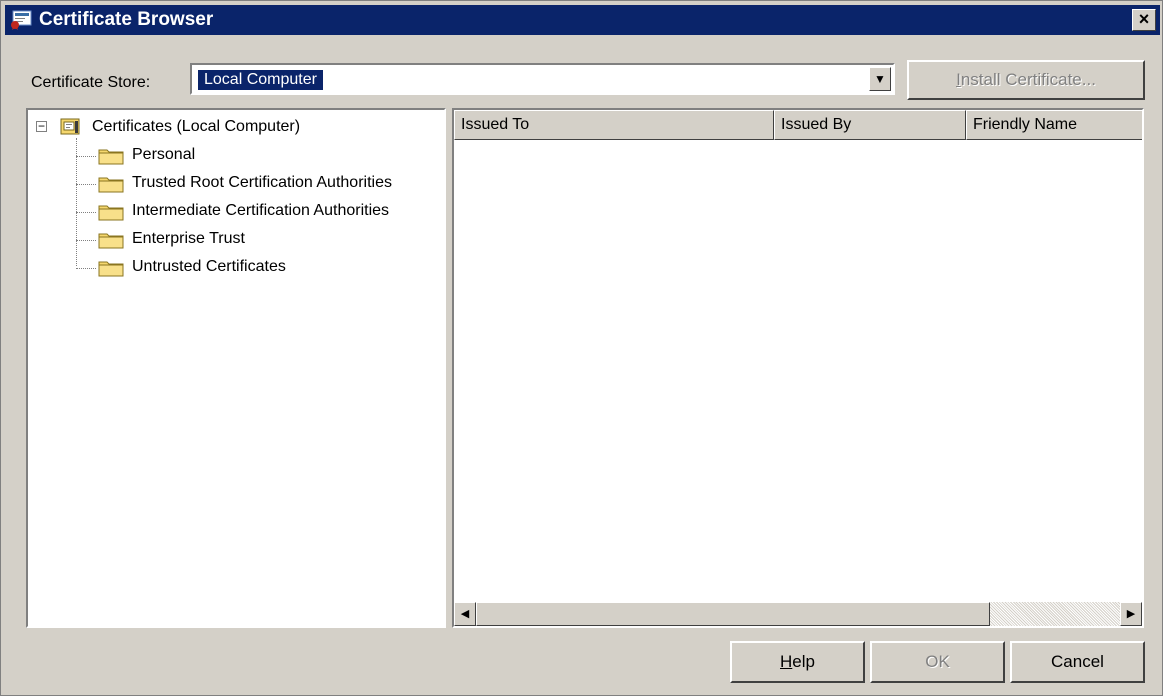  I want to click on cancel-button: Cancel, so click(1077, 662).